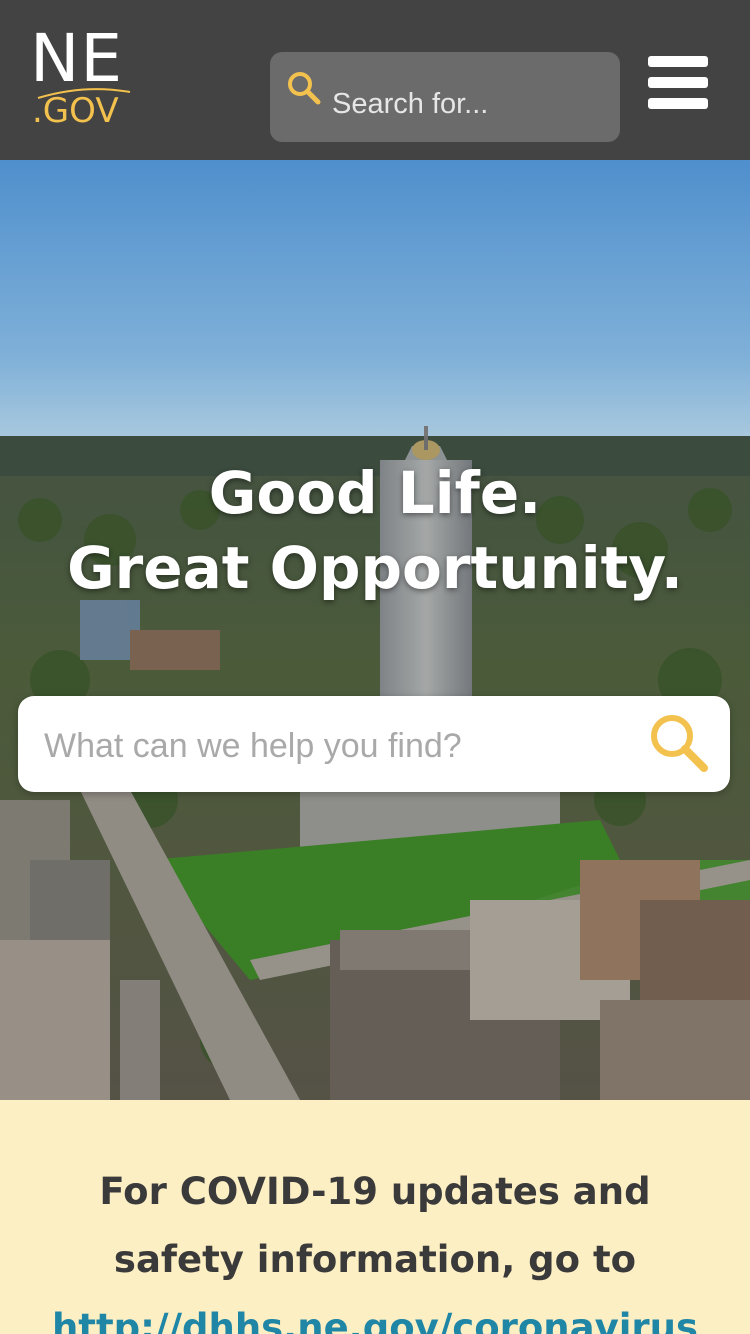 This screenshot has width=750, height=1334. Describe the element at coordinates (77, 58) in the screenshot. I see `logo-ne-text: NE` at that location.